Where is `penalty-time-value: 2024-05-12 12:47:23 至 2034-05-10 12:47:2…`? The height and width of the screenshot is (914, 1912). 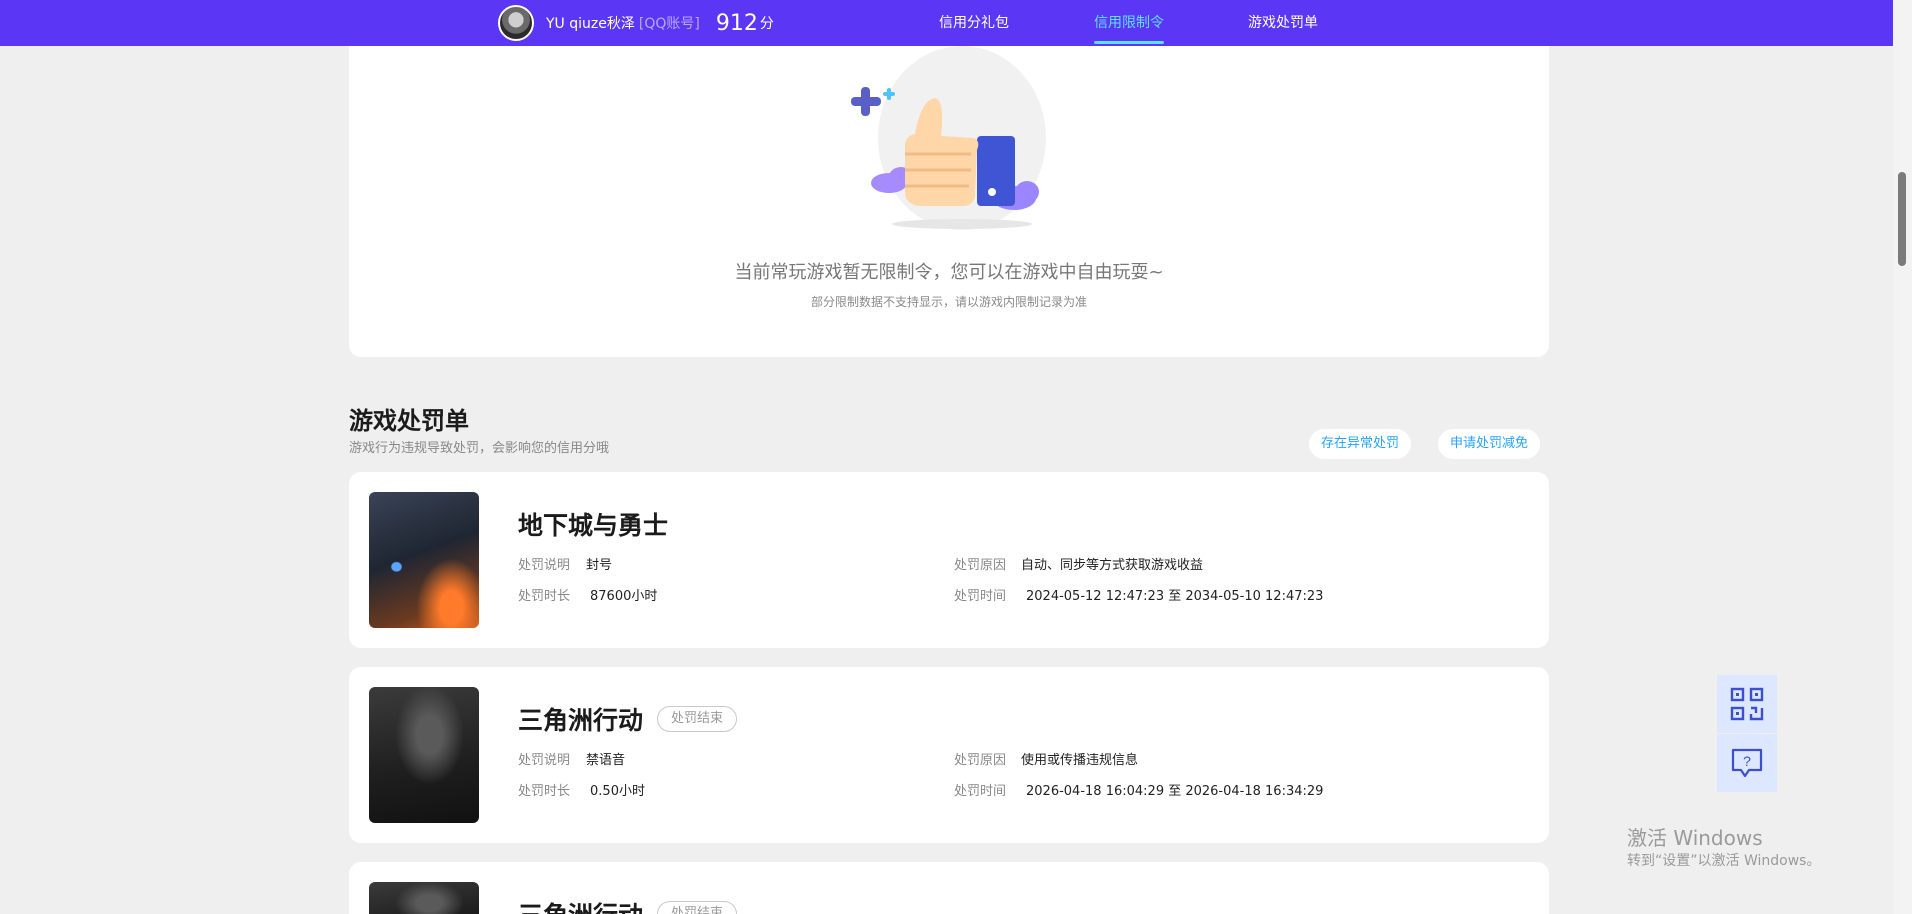
penalty-time-value: 2024-05-12 12:47:23 至 2034-05-10 12:47:2… is located at coordinates (1175, 596).